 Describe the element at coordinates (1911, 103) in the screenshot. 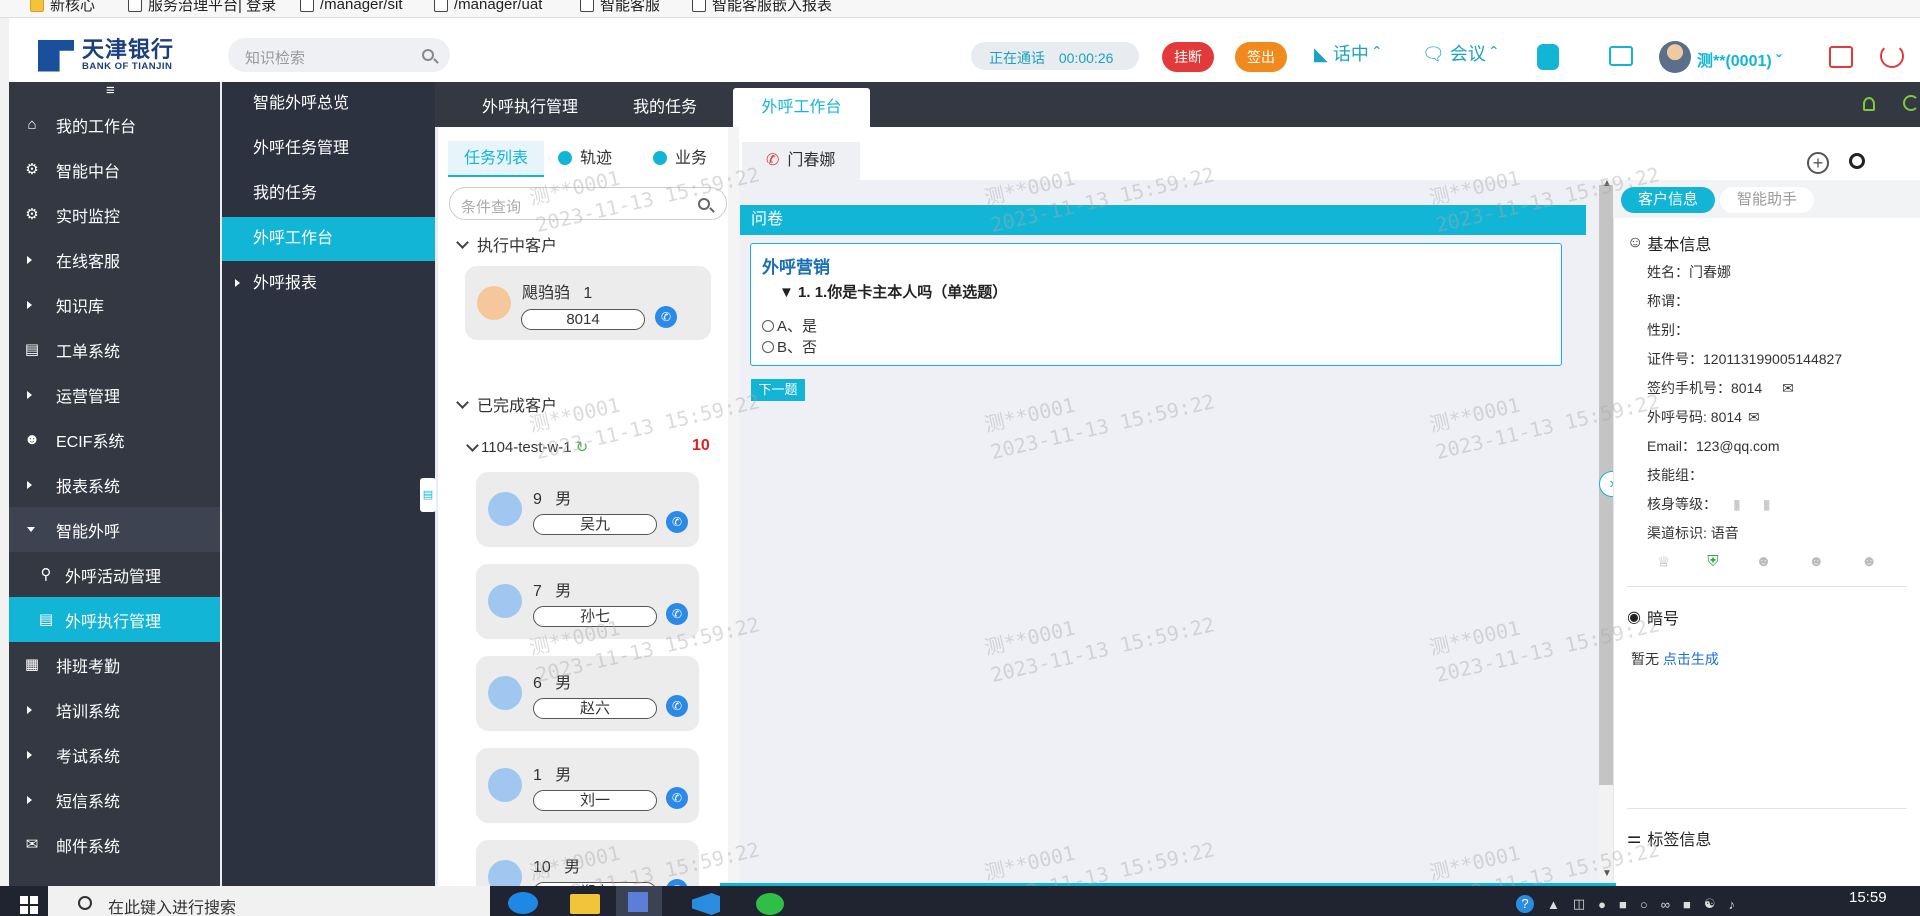

I see `refresh-icon` at that location.